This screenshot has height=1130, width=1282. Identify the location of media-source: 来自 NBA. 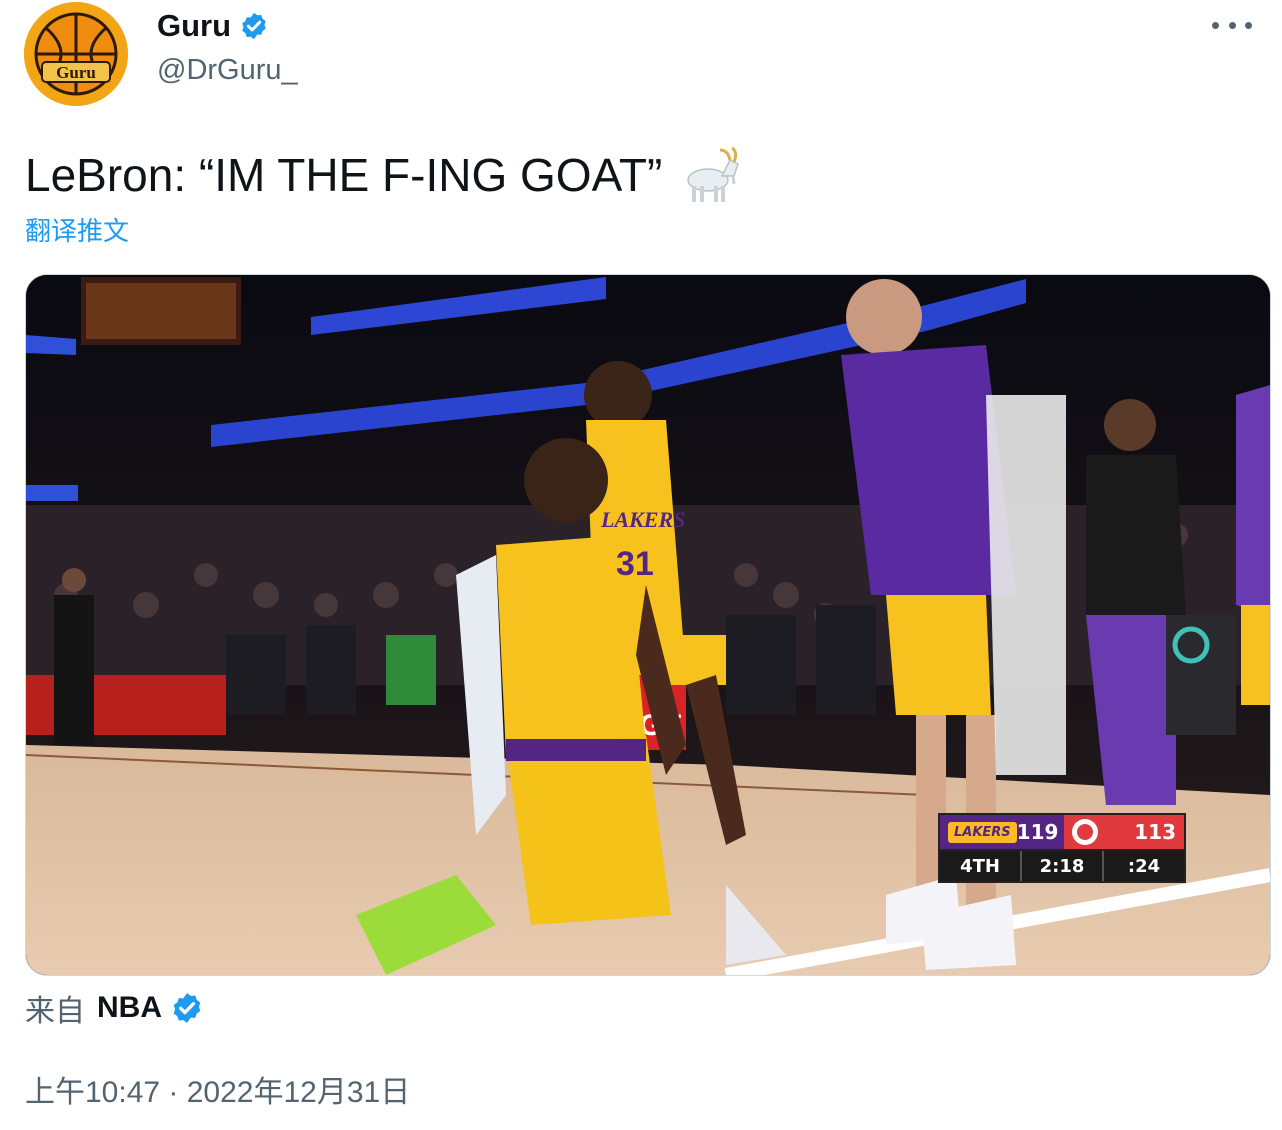
(114, 1008).